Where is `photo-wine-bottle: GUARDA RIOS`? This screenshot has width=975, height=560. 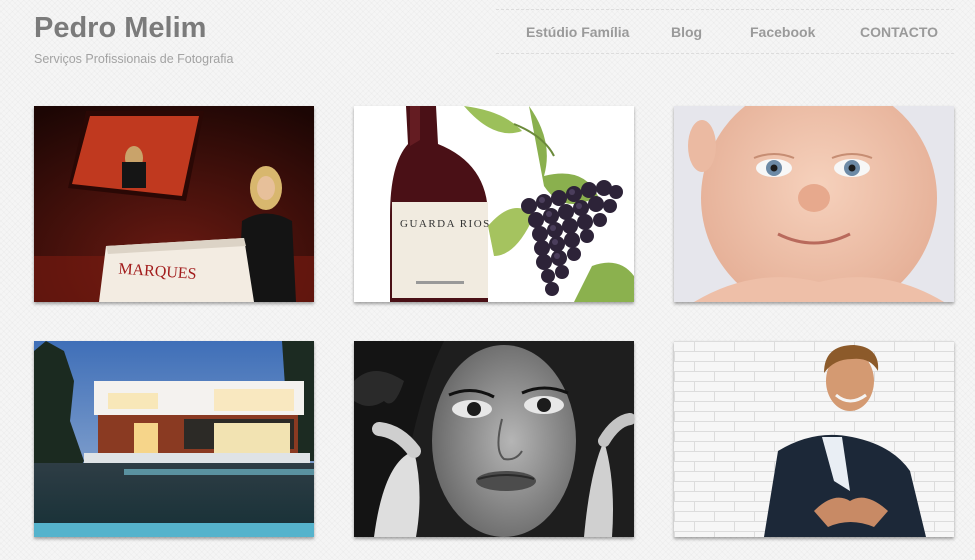
photo-wine-bottle: GUARDA RIOS is located at coordinates (494, 204).